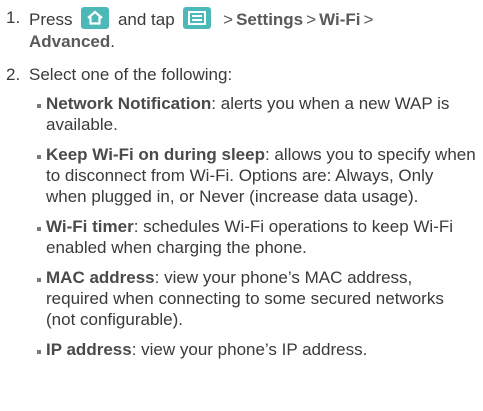  I want to click on home-icon, so click(95, 18).